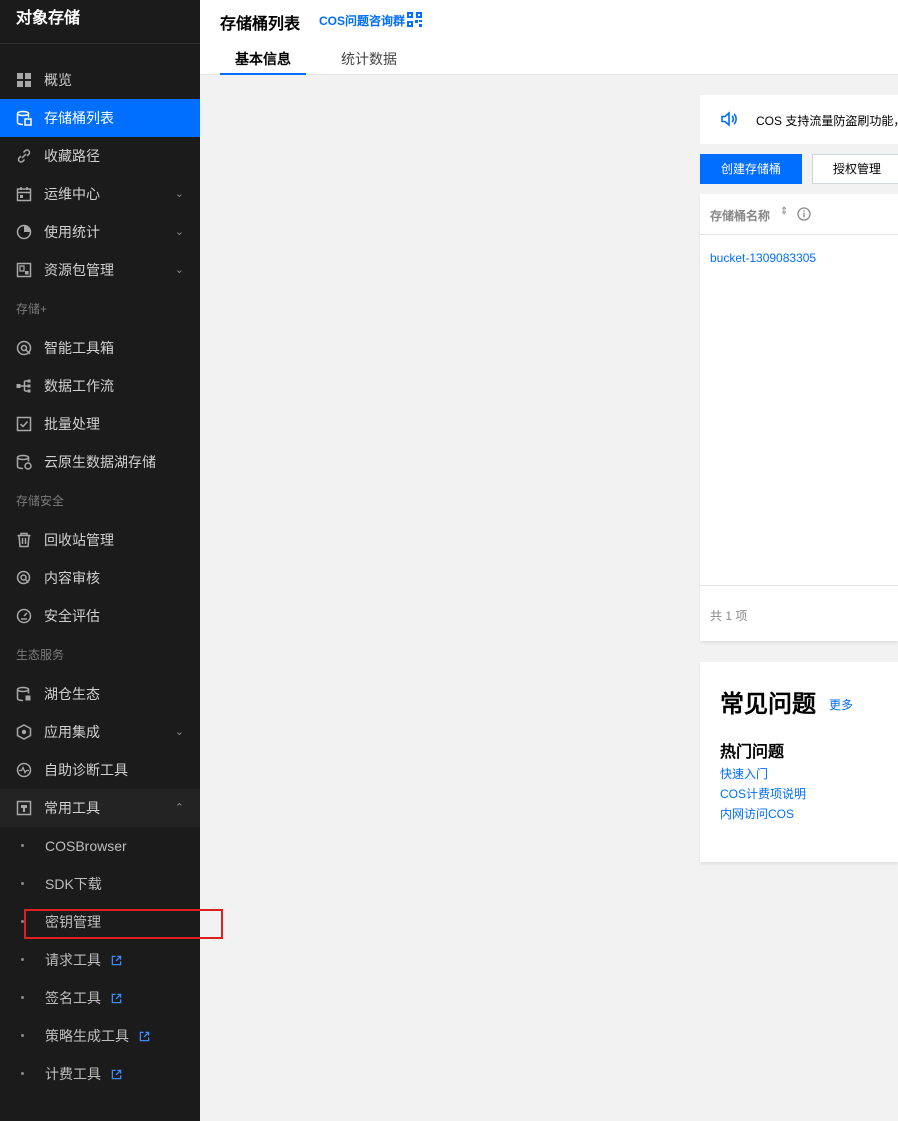  I want to click on group-label-storage-plus: 存储+, so click(32, 309).